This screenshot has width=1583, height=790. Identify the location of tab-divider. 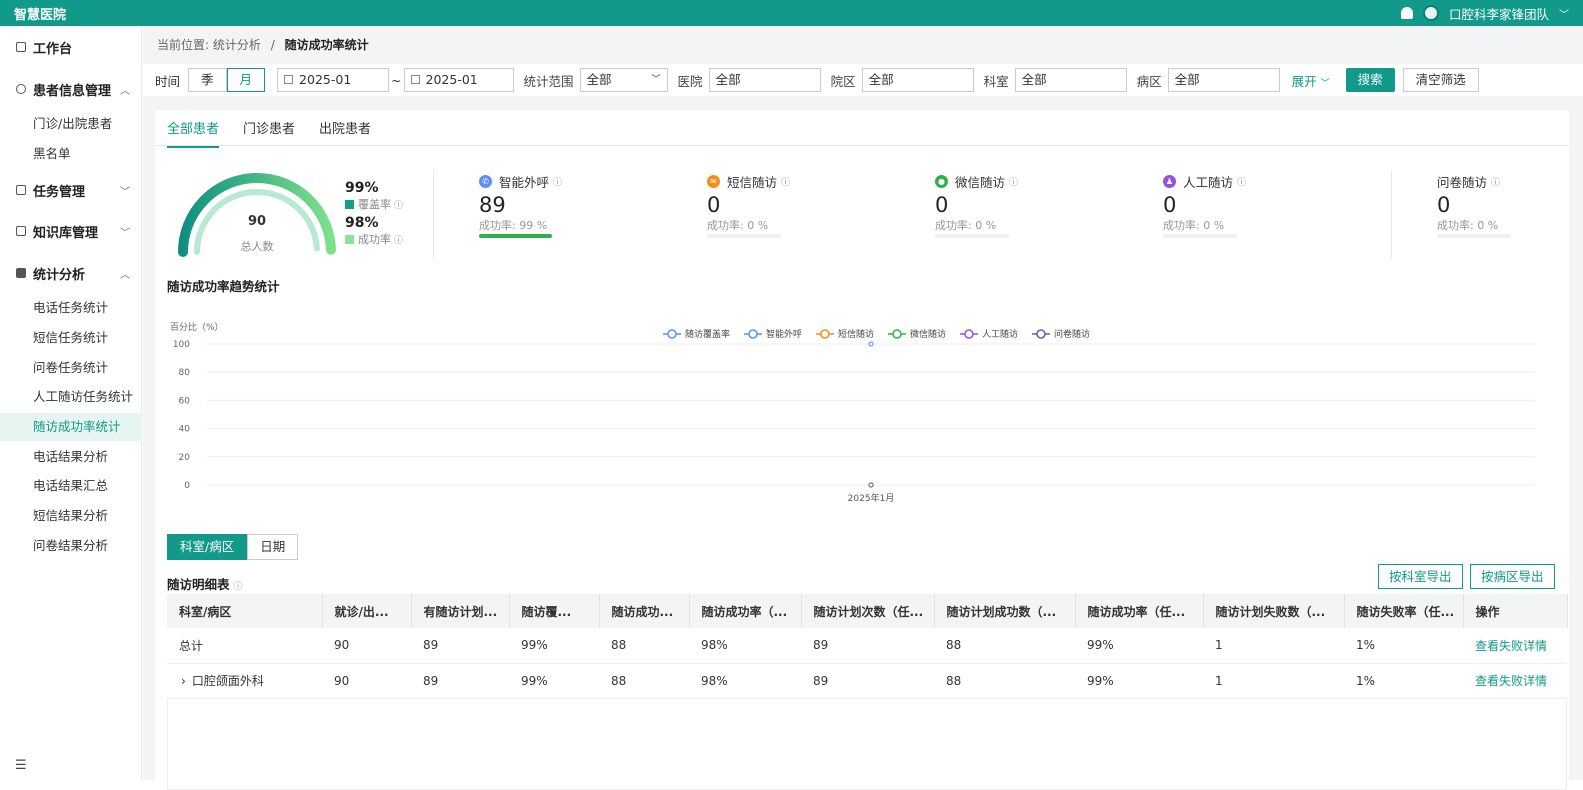
(862, 145).